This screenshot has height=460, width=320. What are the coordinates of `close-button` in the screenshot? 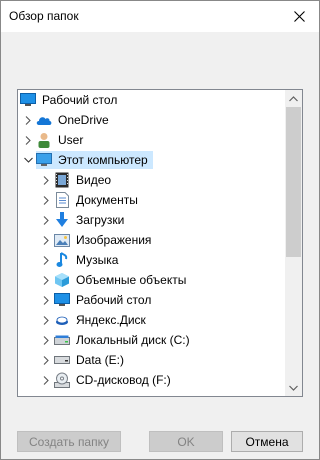 It's located at (299, 16).